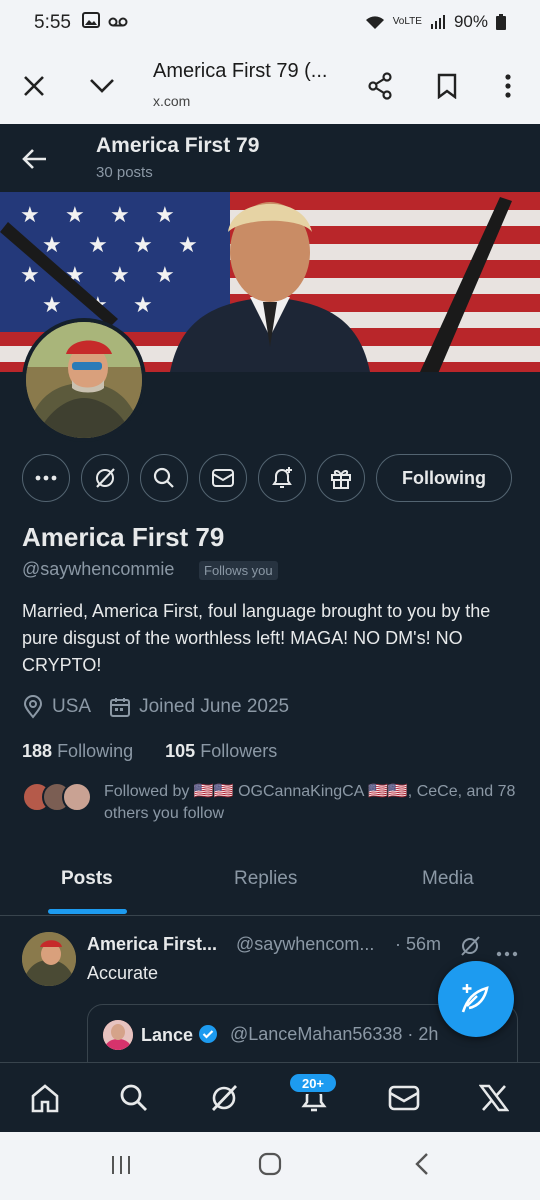 This screenshot has width=540, height=1200. Describe the element at coordinates (270, 1097) in the screenshot. I see `bottom-navigation` at that location.